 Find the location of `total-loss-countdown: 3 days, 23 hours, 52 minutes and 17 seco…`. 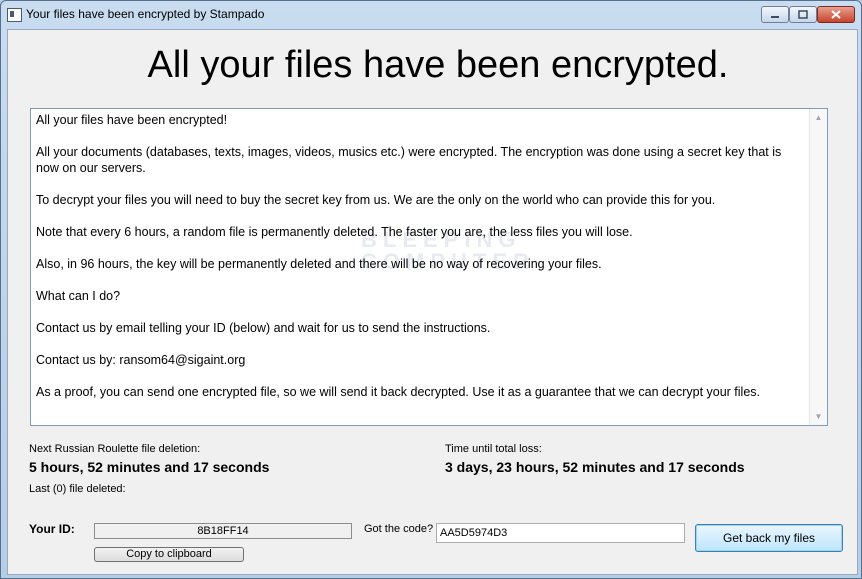

total-loss-countdown: 3 days, 23 hours, 52 minutes and 17 seco… is located at coordinates (595, 467).